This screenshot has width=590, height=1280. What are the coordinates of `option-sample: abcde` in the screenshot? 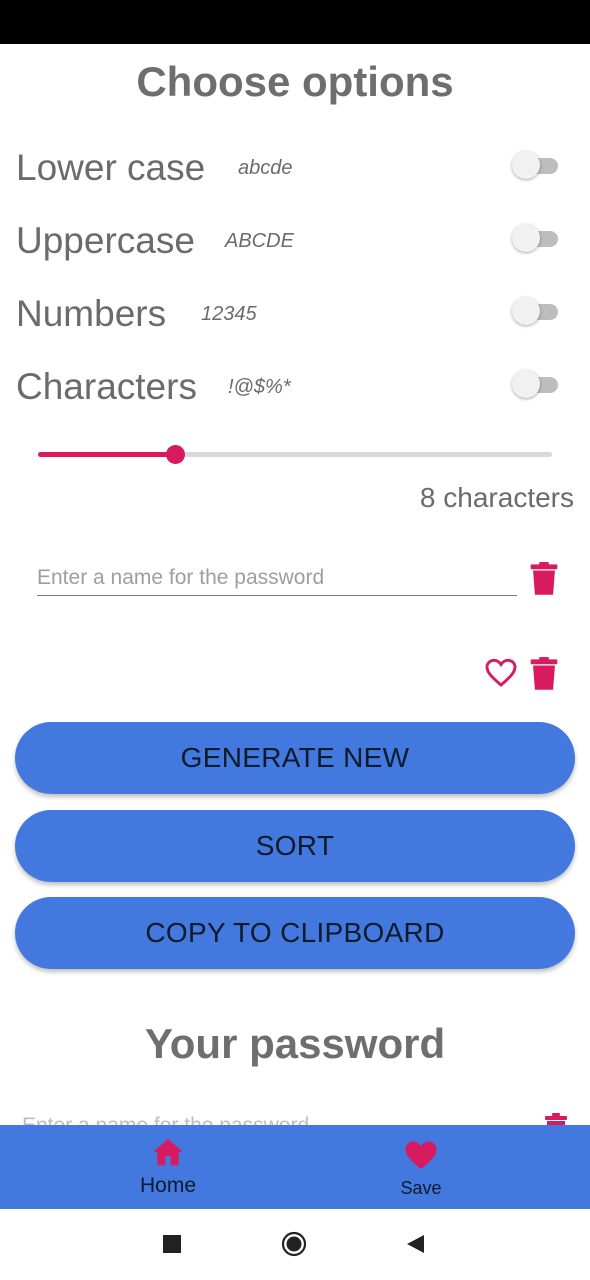 It's located at (265, 168).